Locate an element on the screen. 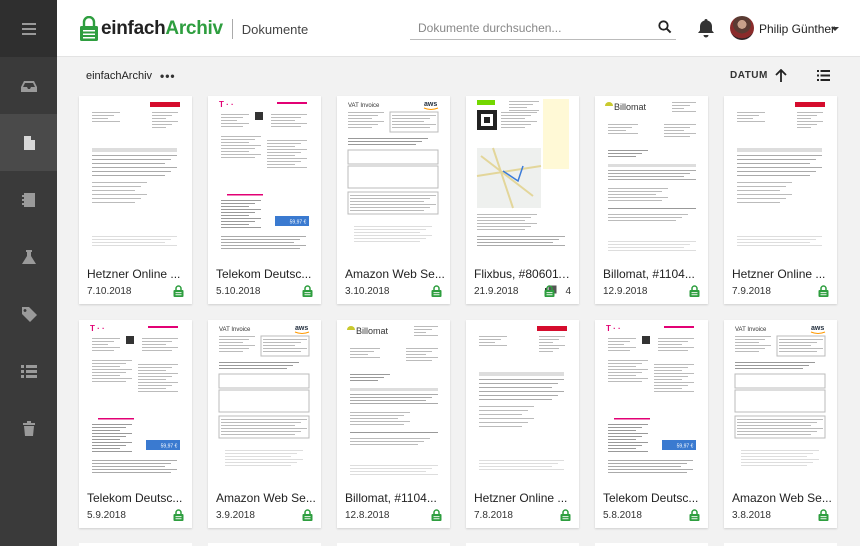  sidebar-item-tags is located at coordinates (28, 313).